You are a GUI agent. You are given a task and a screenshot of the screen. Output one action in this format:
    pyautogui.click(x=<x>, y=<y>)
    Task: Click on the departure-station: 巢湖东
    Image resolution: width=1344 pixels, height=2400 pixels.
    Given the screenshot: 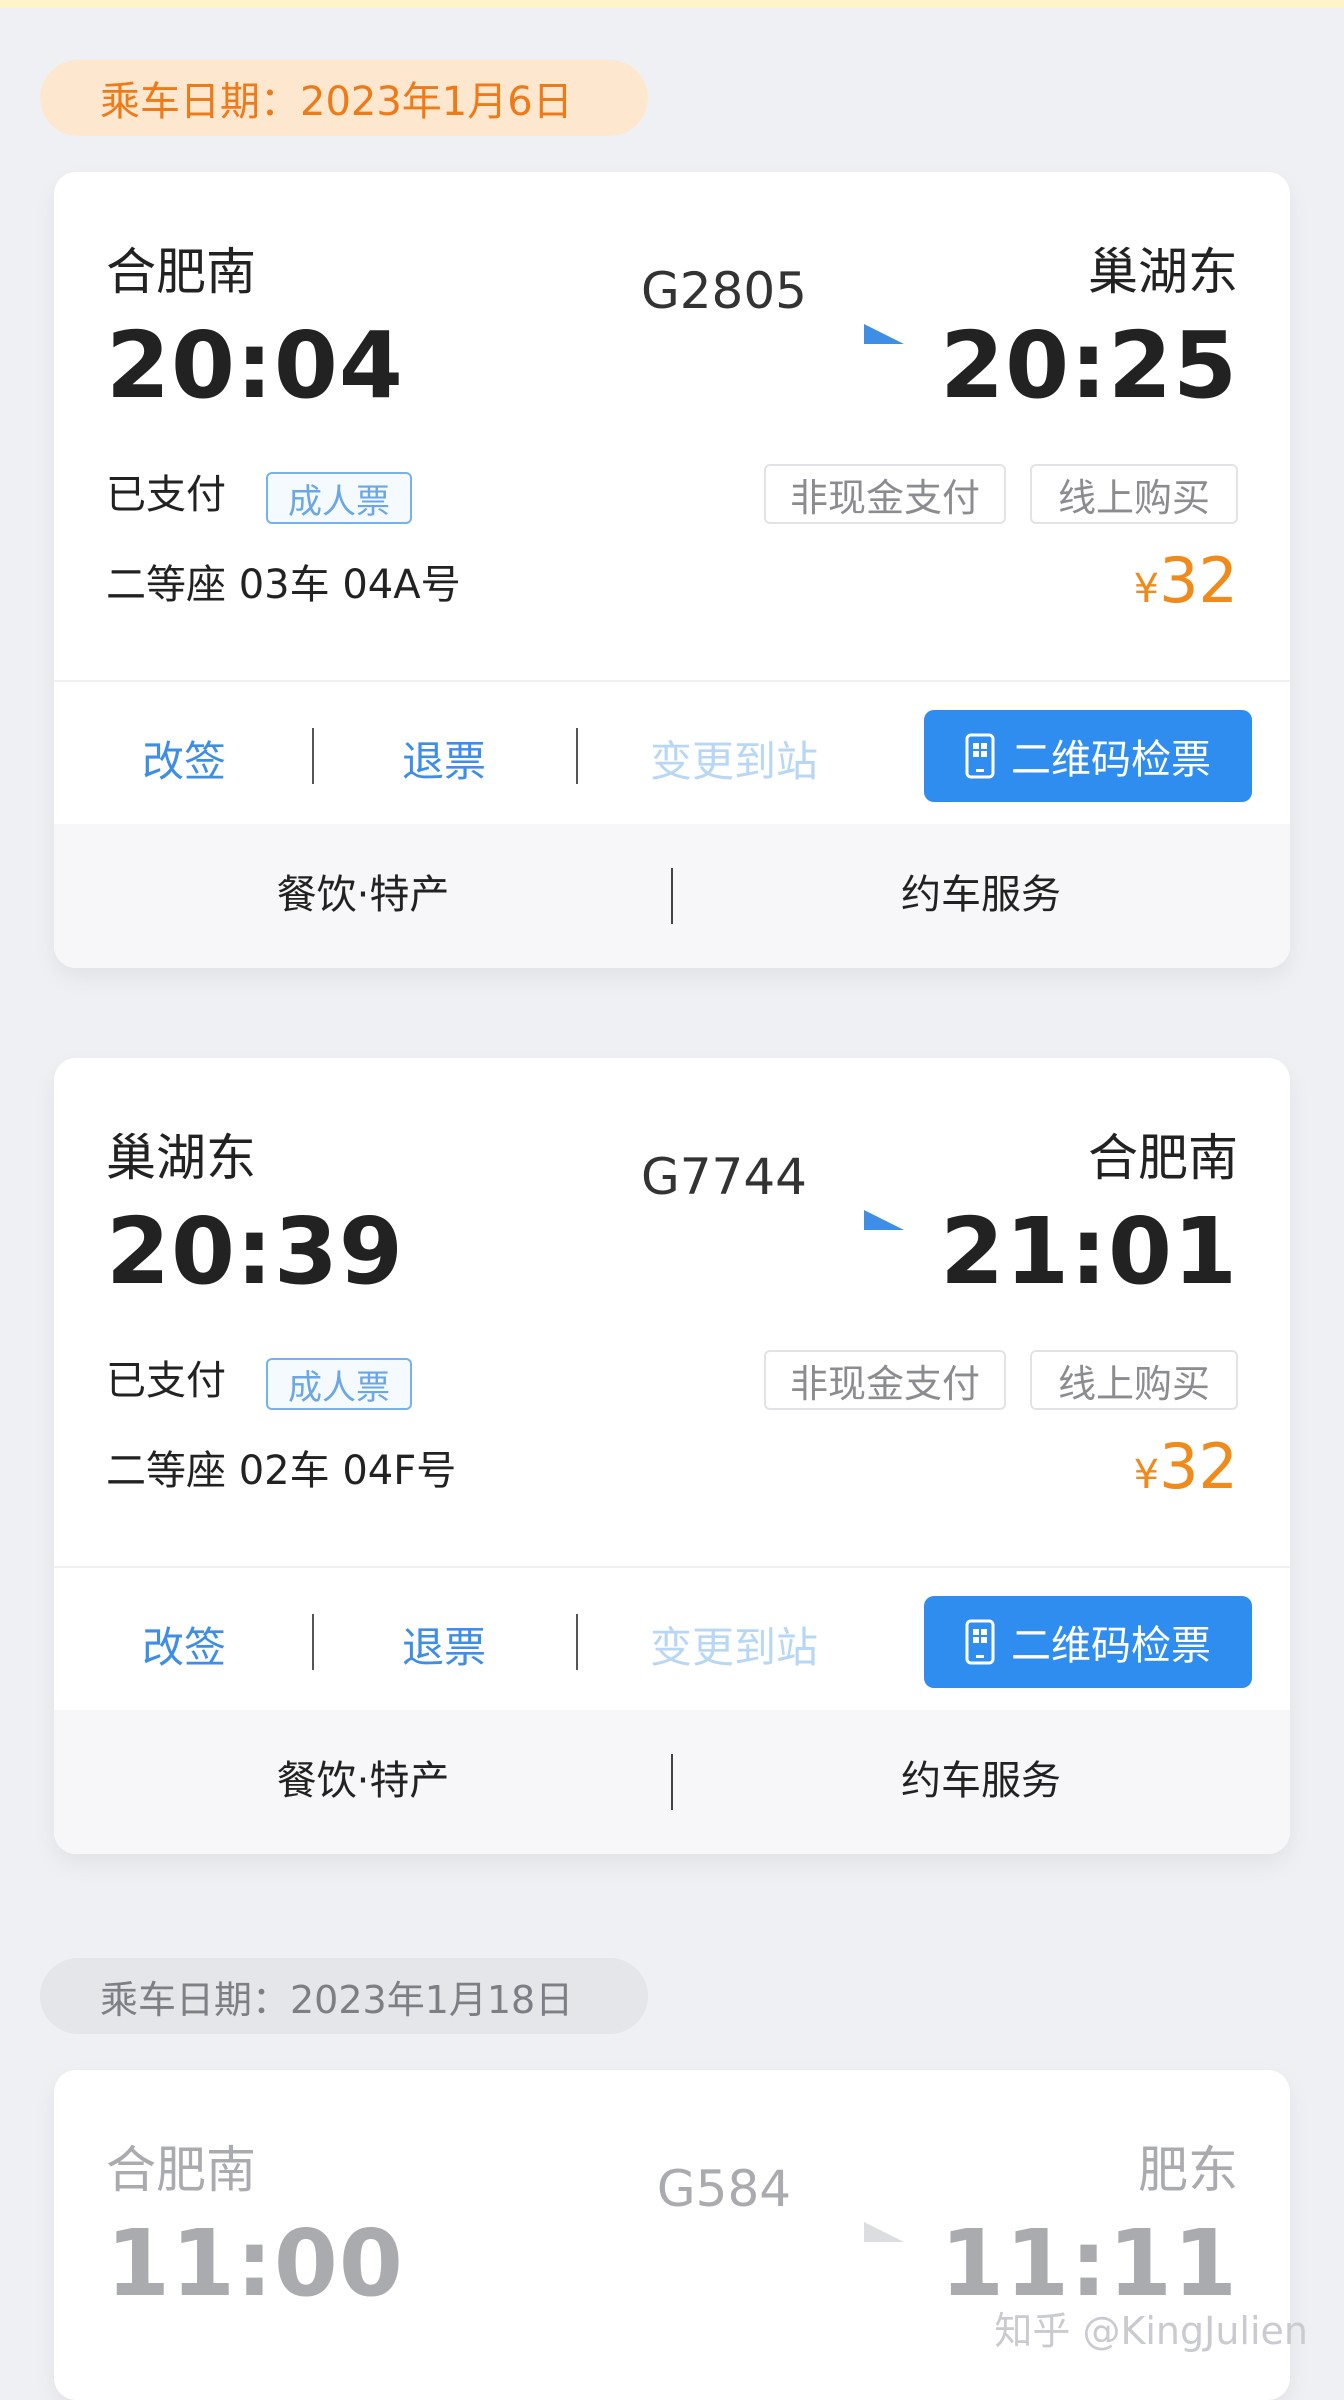 What is the action you would take?
    pyautogui.click(x=181, y=1158)
    